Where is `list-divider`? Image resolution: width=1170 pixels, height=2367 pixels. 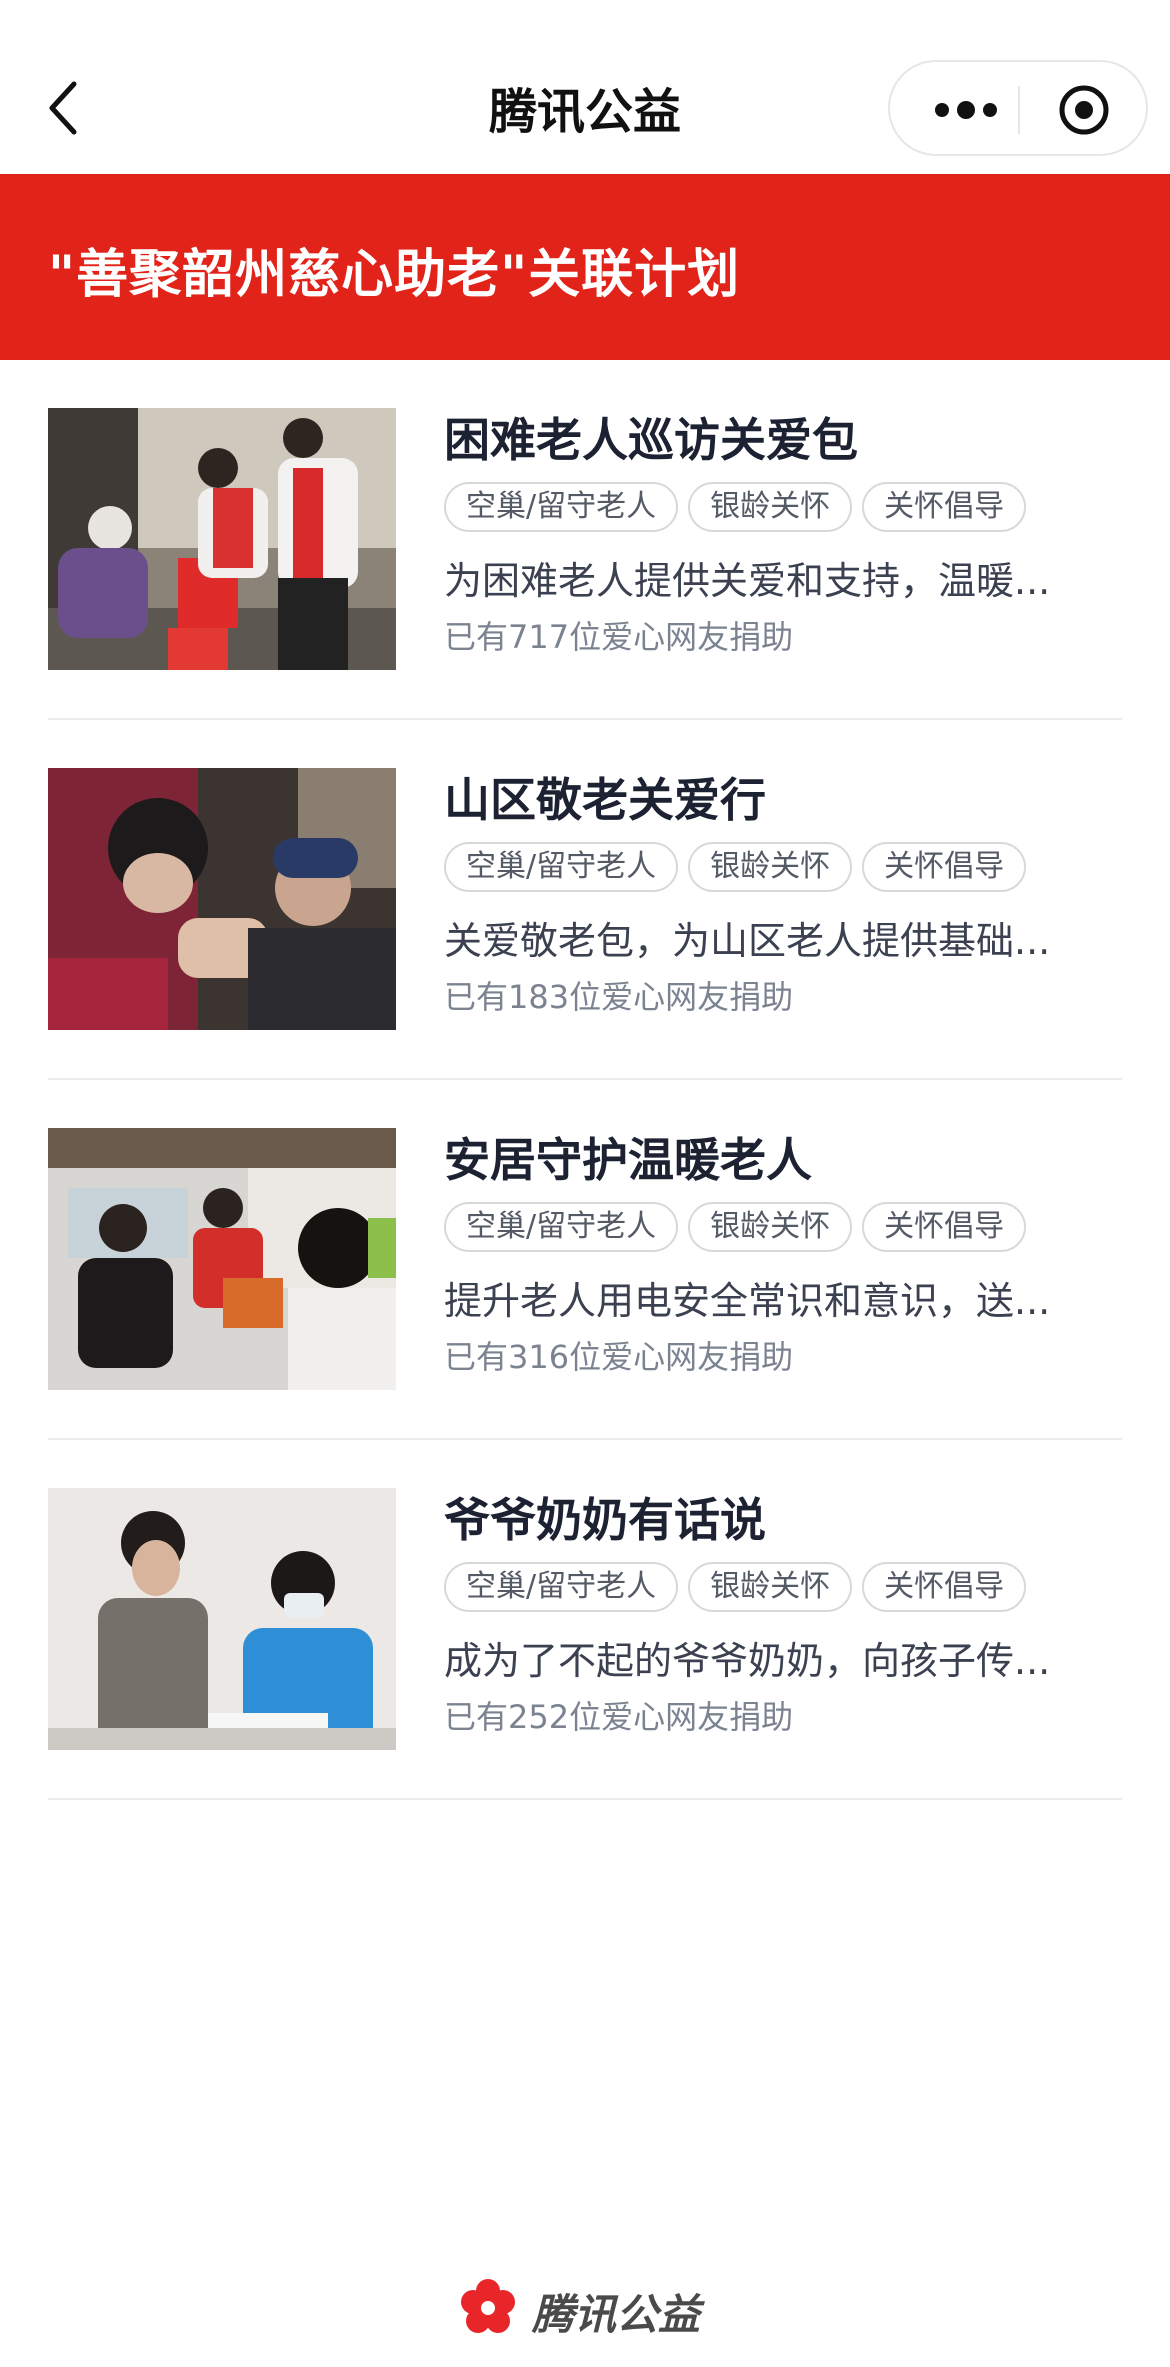 list-divider is located at coordinates (585, 1799).